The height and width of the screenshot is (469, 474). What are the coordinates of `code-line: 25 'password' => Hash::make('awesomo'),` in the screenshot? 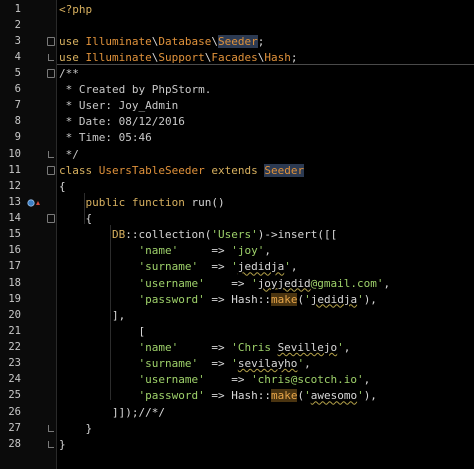 It's located at (237, 395).